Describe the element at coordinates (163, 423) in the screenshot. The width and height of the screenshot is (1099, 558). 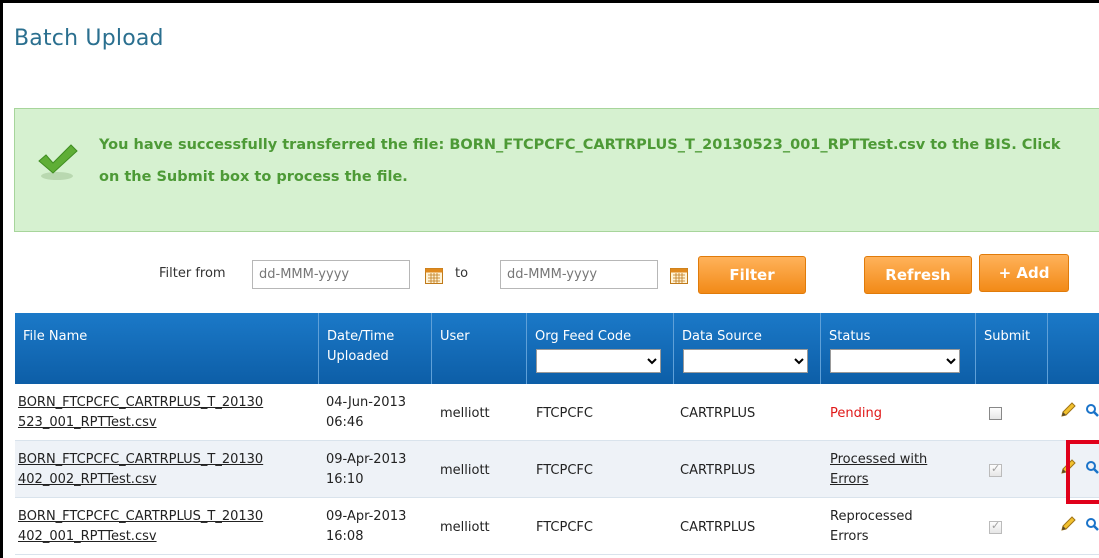
I see `file-name-line2: 523_001_RPTTest.csv` at that location.